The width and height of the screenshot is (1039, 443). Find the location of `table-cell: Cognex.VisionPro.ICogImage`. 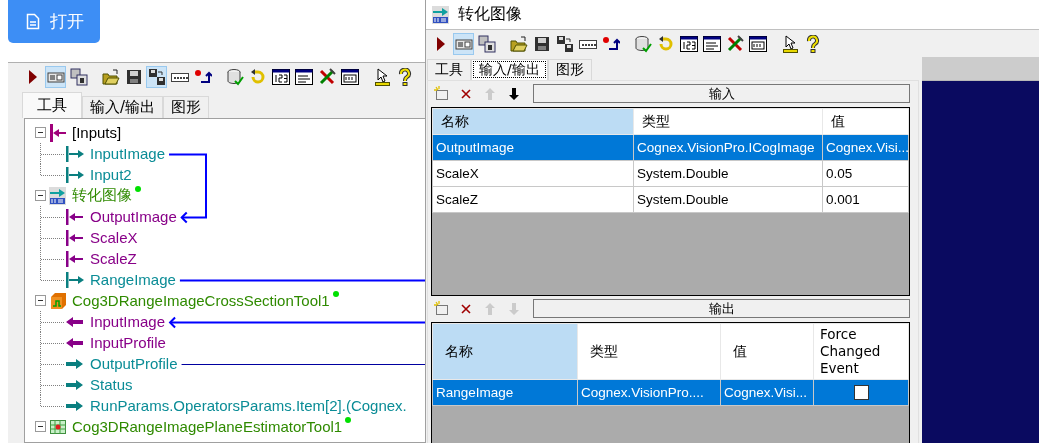

table-cell: Cognex.VisionPro.ICogImage is located at coordinates (728, 147).